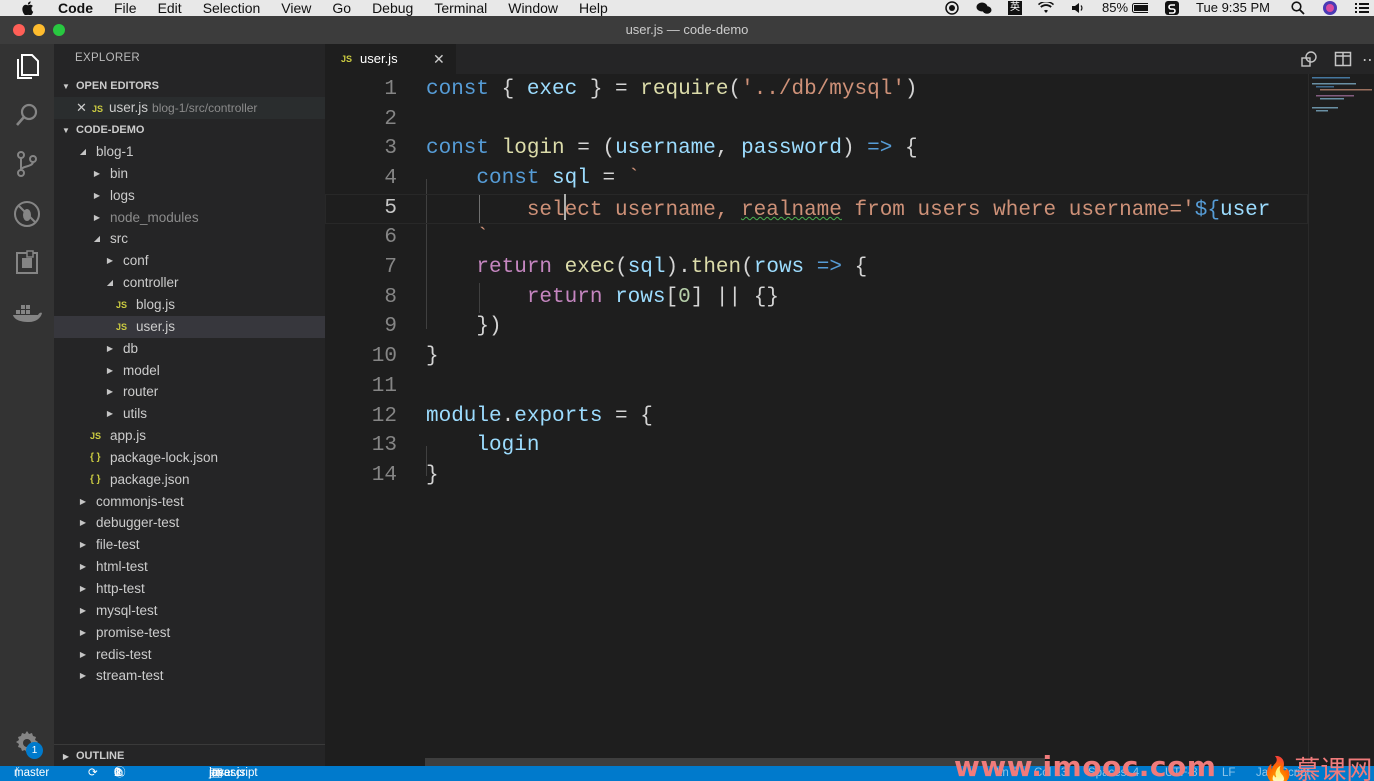 Image resolution: width=1374 pixels, height=781 pixels. I want to click on tree-item-package-lock-json: { } package-lock.json, so click(189, 458).